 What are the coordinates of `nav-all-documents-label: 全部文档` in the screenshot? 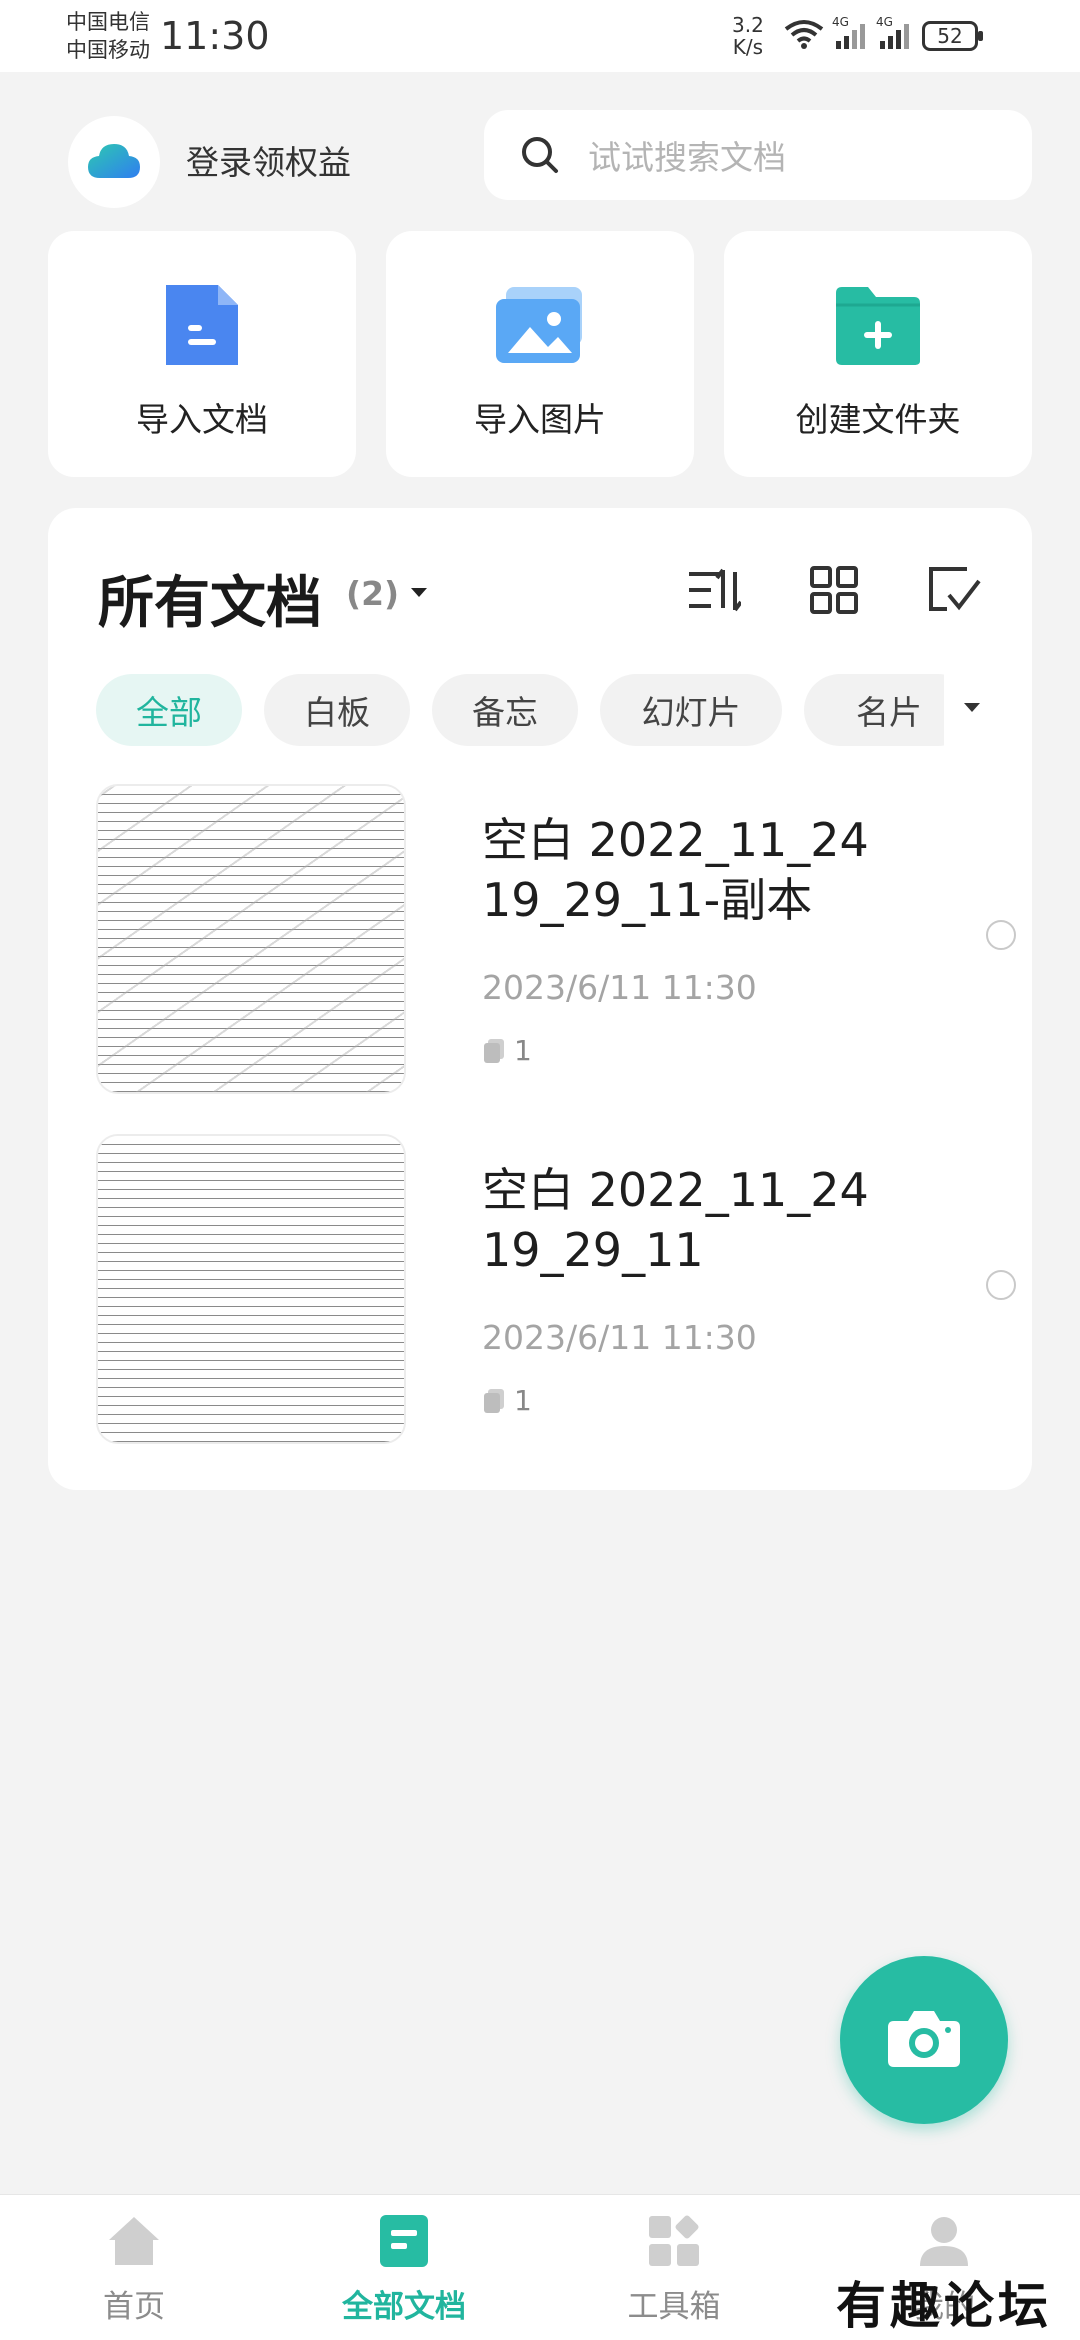 It's located at (404, 2307).